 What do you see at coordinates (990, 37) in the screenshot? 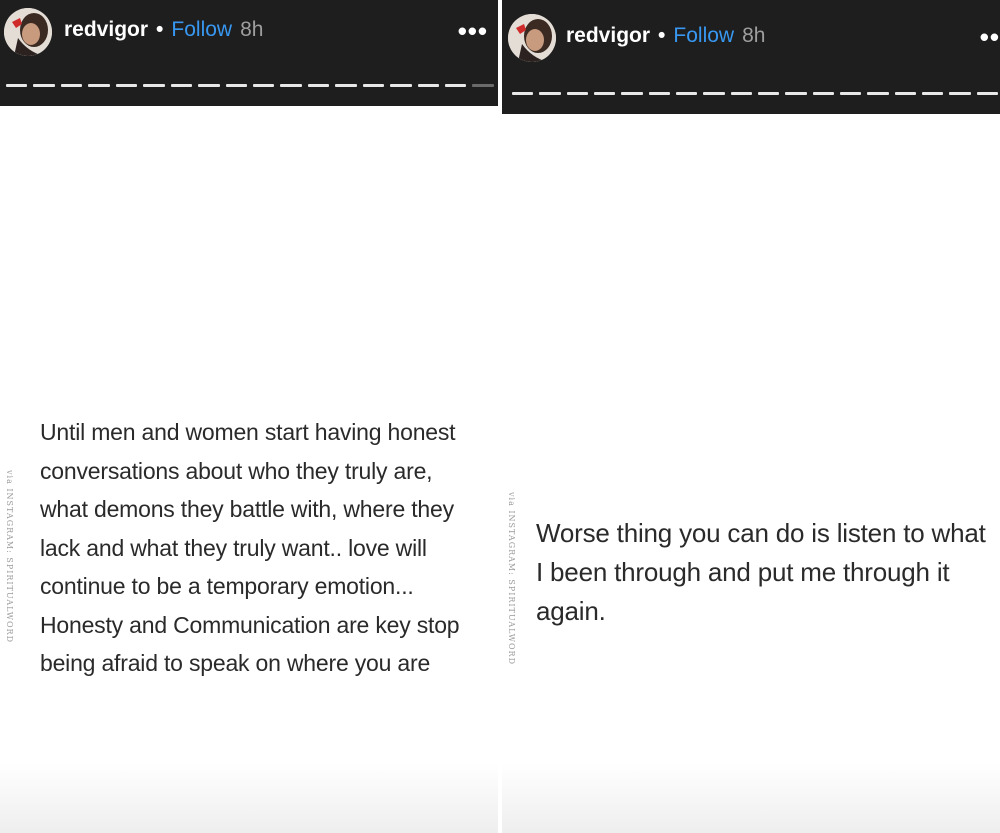
I see `more-horizontal-icon: ••` at bounding box center [990, 37].